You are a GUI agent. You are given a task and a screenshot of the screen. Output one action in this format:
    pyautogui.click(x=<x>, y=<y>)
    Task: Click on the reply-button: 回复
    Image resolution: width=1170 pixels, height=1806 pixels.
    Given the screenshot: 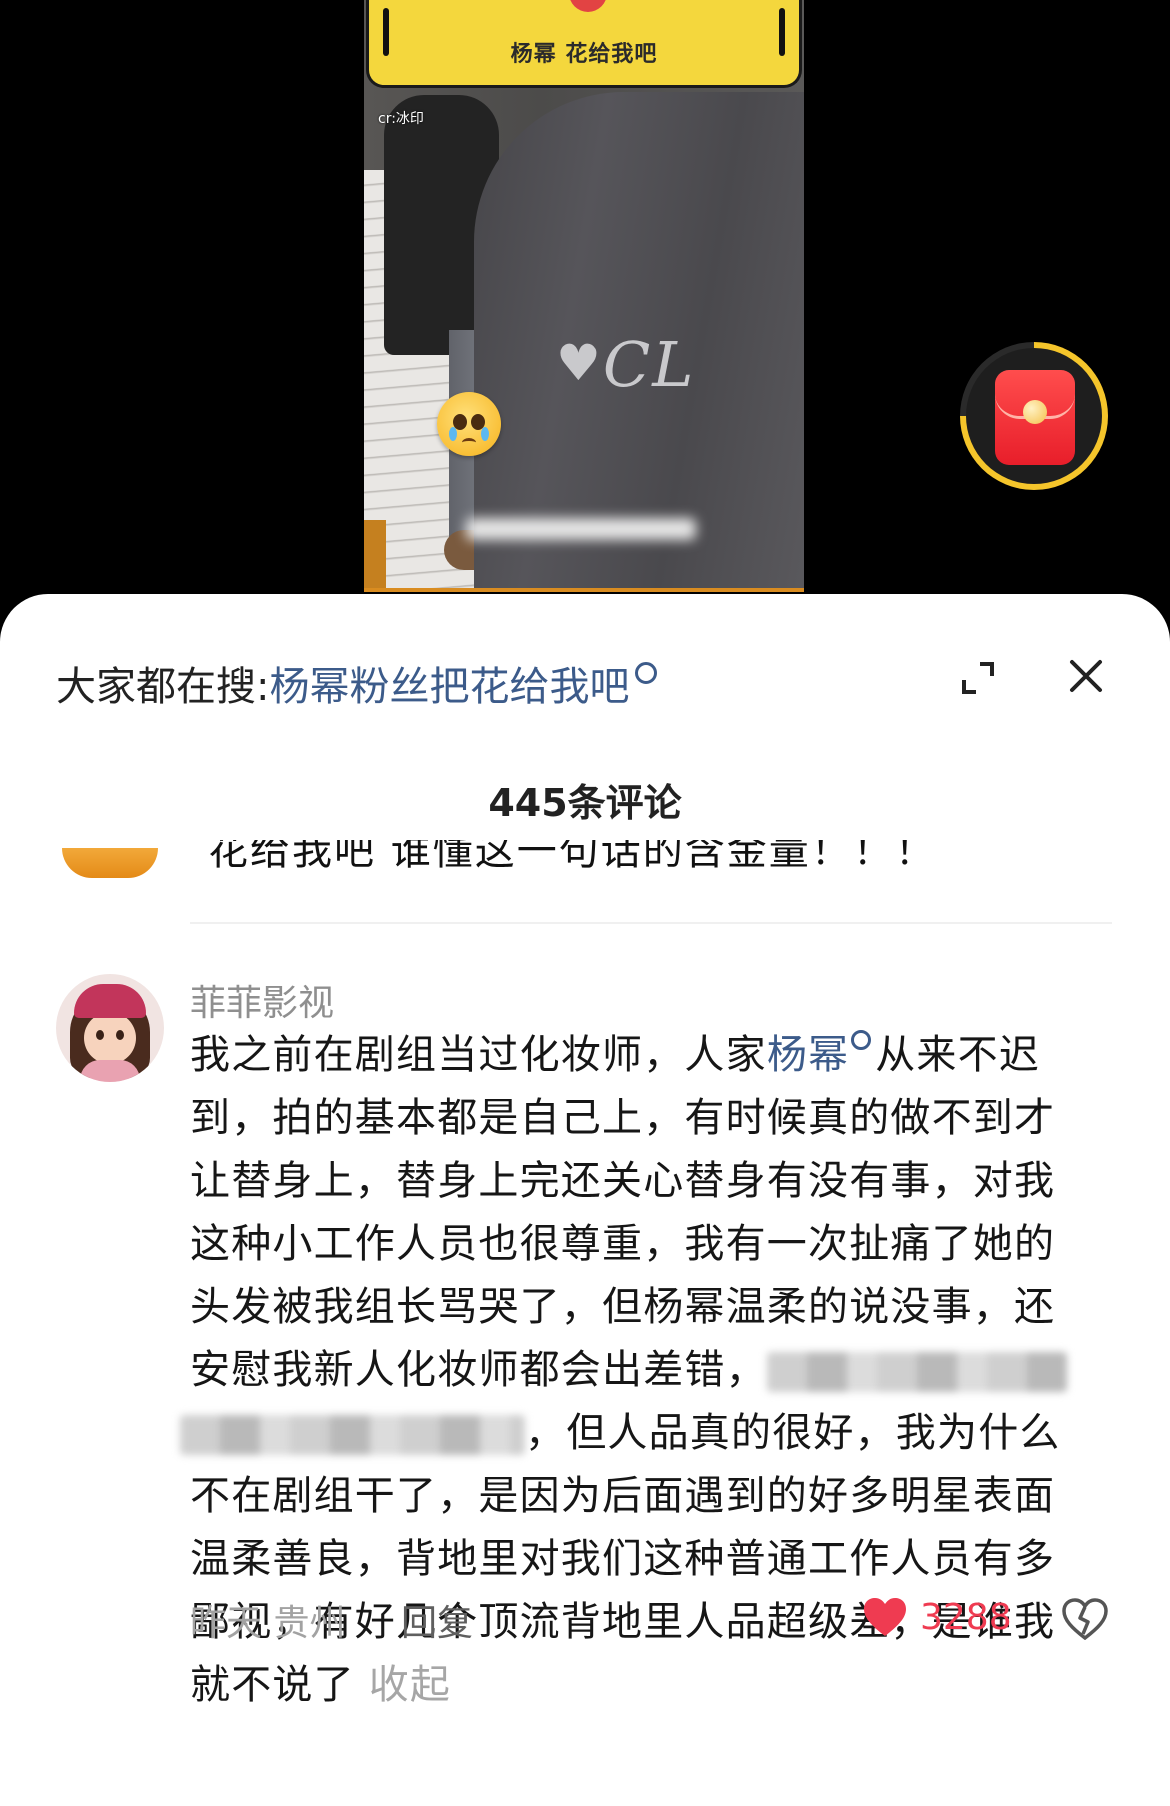 What is the action you would take?
    pyautogui.click(x=437, y=1623)
    